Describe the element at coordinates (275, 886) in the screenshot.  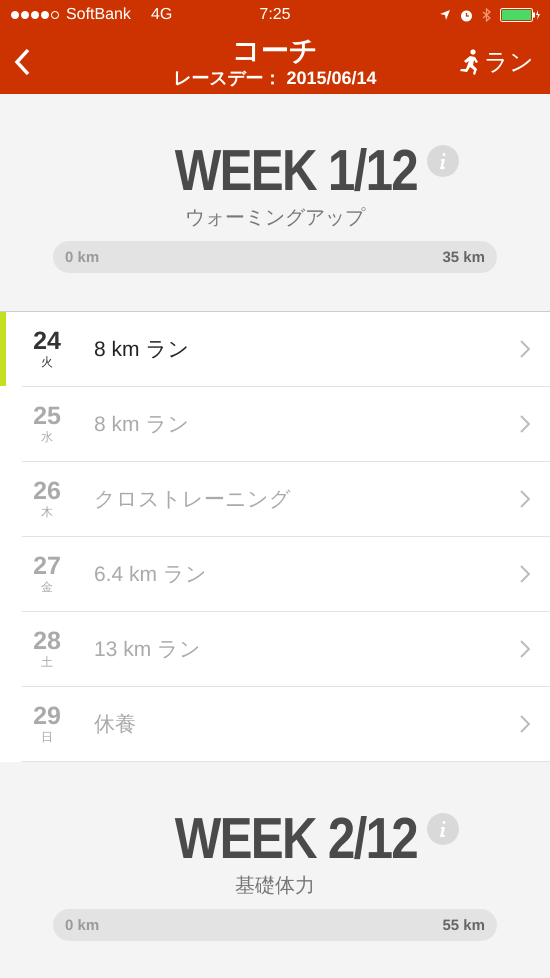
I see `phase-label: 基礎体力` at that location.